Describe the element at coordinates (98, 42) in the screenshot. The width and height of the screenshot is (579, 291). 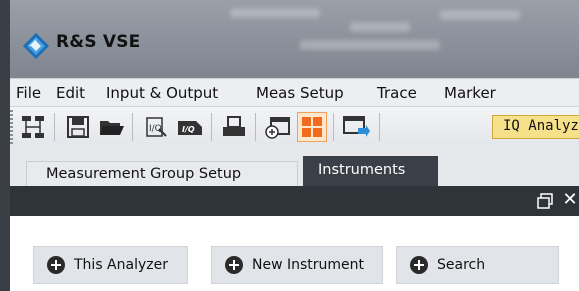
I see `app-title: R&S VSE` at that location.